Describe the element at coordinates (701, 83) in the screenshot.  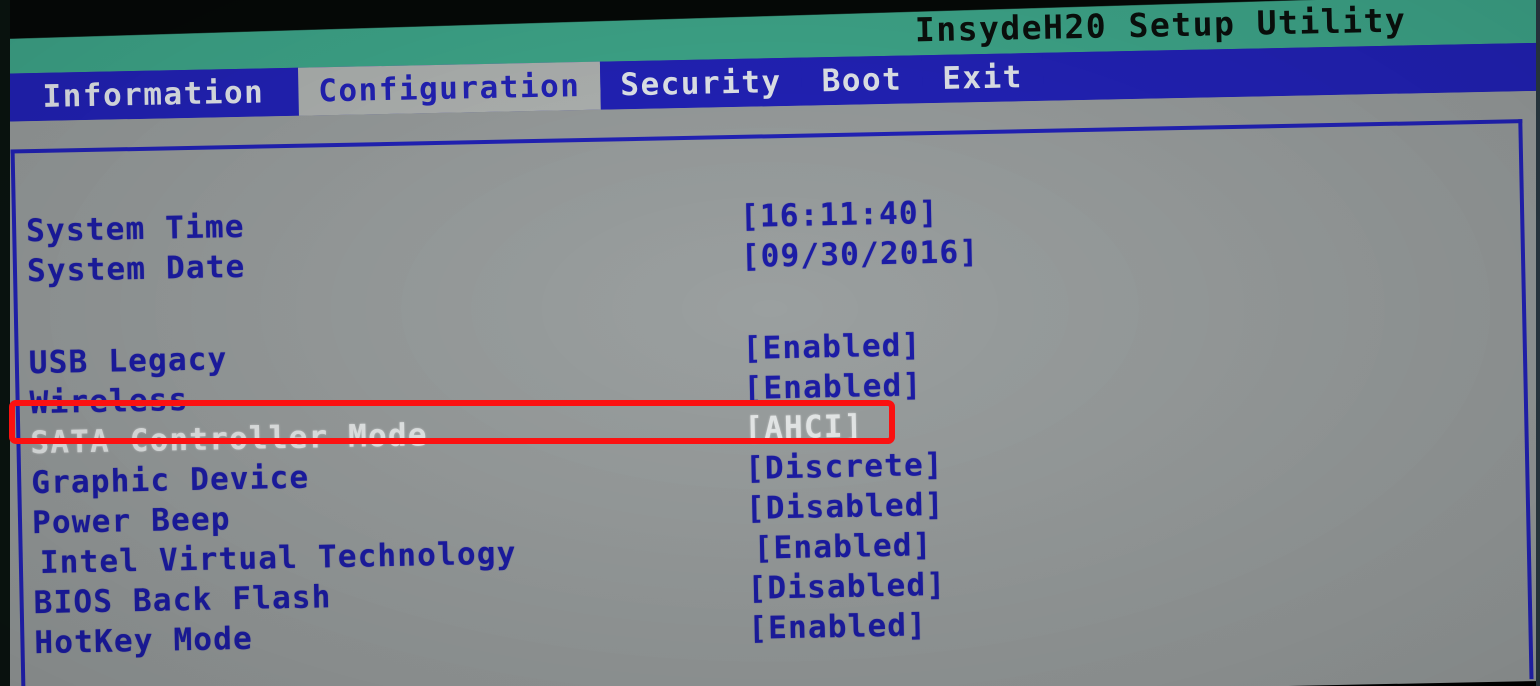
I see `tab-security: Security` at that location.